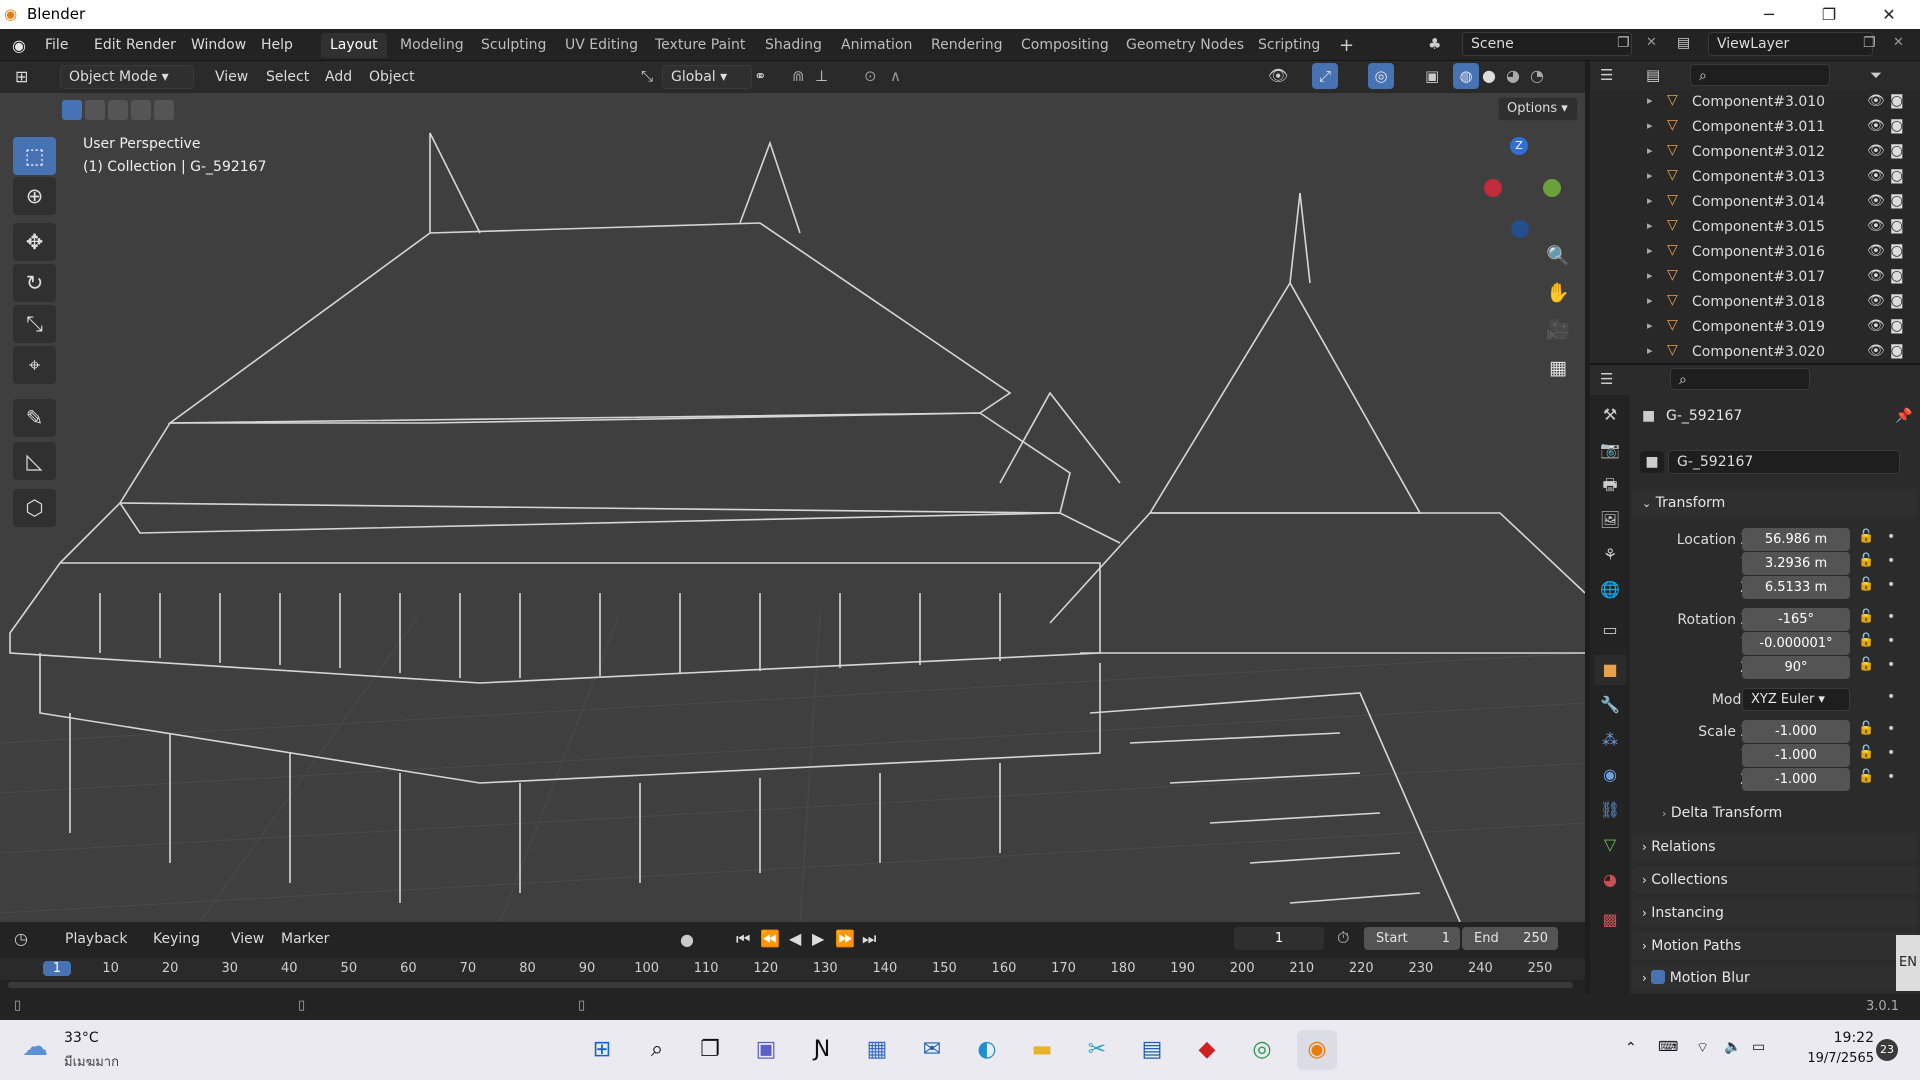 Image resolution: width=1920 pixels, height=1080 pixels. I want to click on next-keyframe-icon: ⏩, so click(845, 938).